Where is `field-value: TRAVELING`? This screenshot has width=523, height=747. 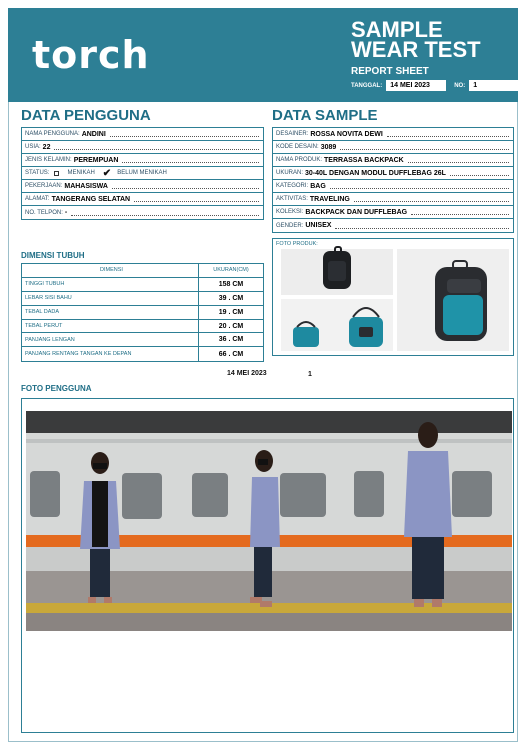
field-value: TRAVELING is located at coordinates (329, 199).